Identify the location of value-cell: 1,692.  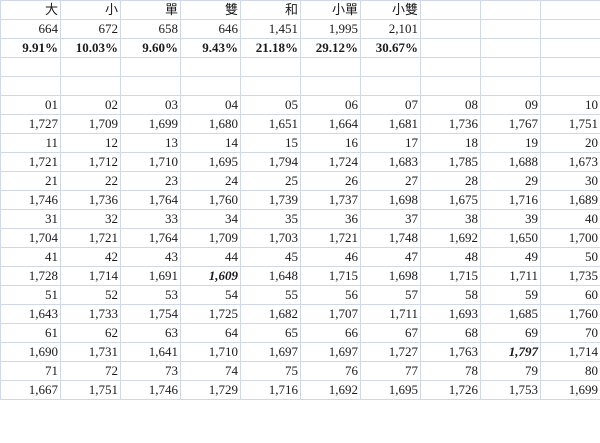
(330, 390).